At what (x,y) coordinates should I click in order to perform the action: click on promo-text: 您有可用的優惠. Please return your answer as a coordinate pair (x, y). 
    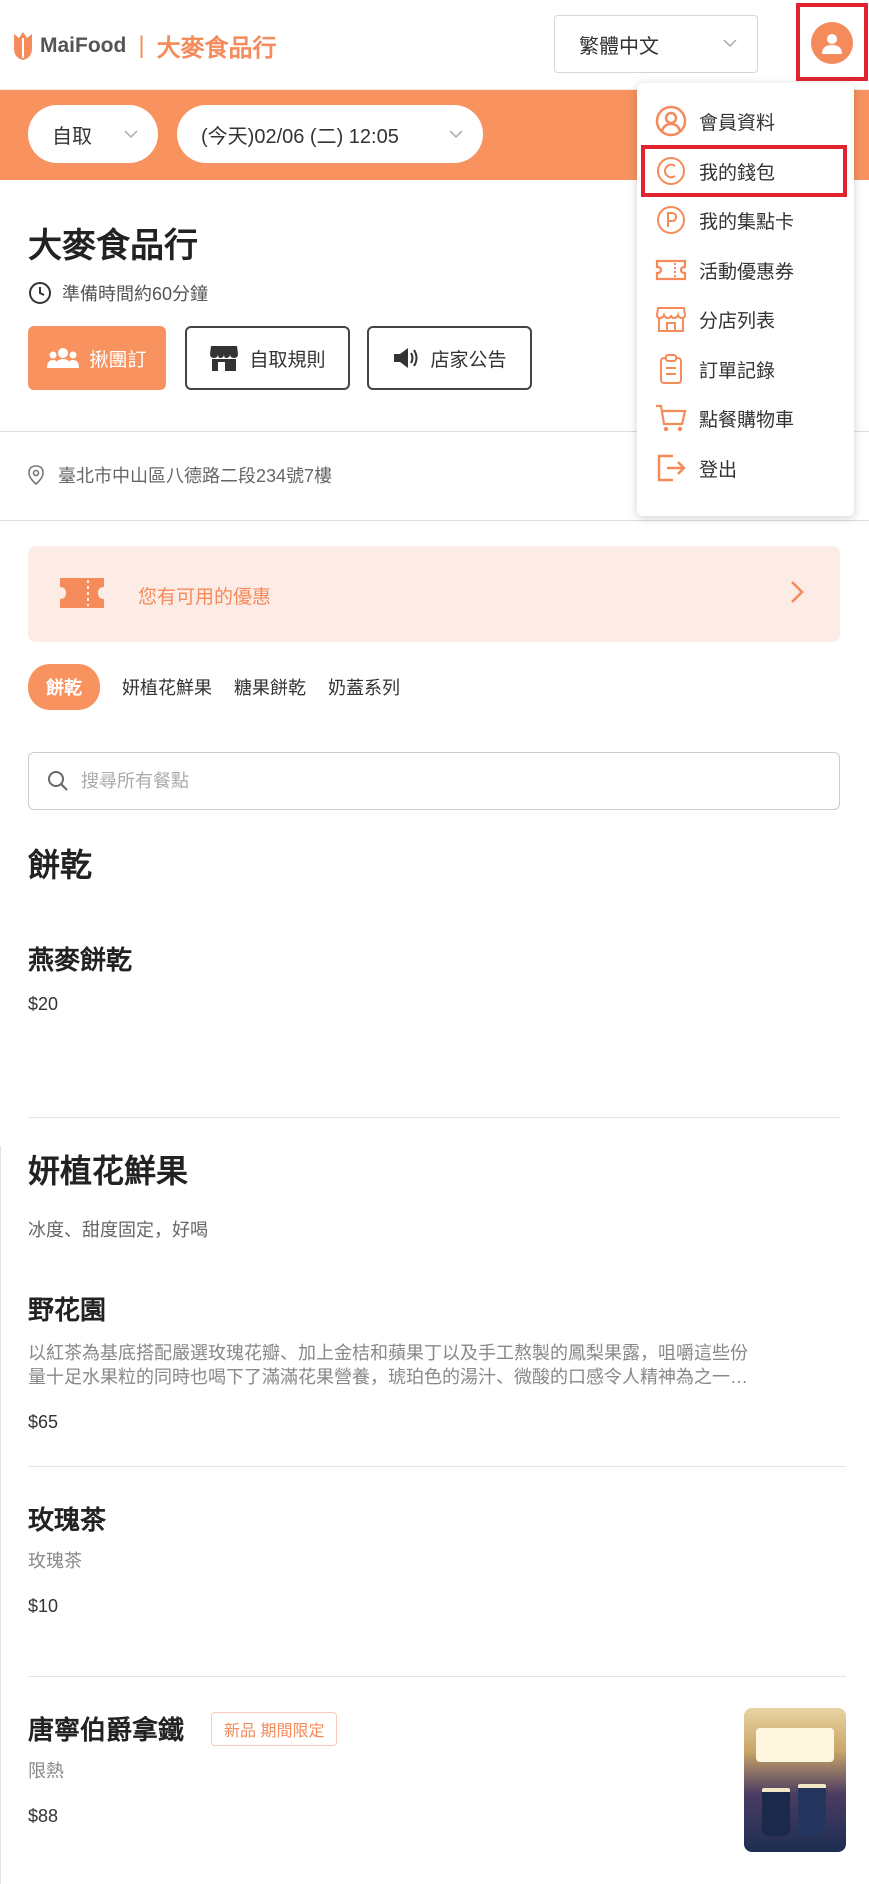
    Looking at the image, I should click on (205, 597).